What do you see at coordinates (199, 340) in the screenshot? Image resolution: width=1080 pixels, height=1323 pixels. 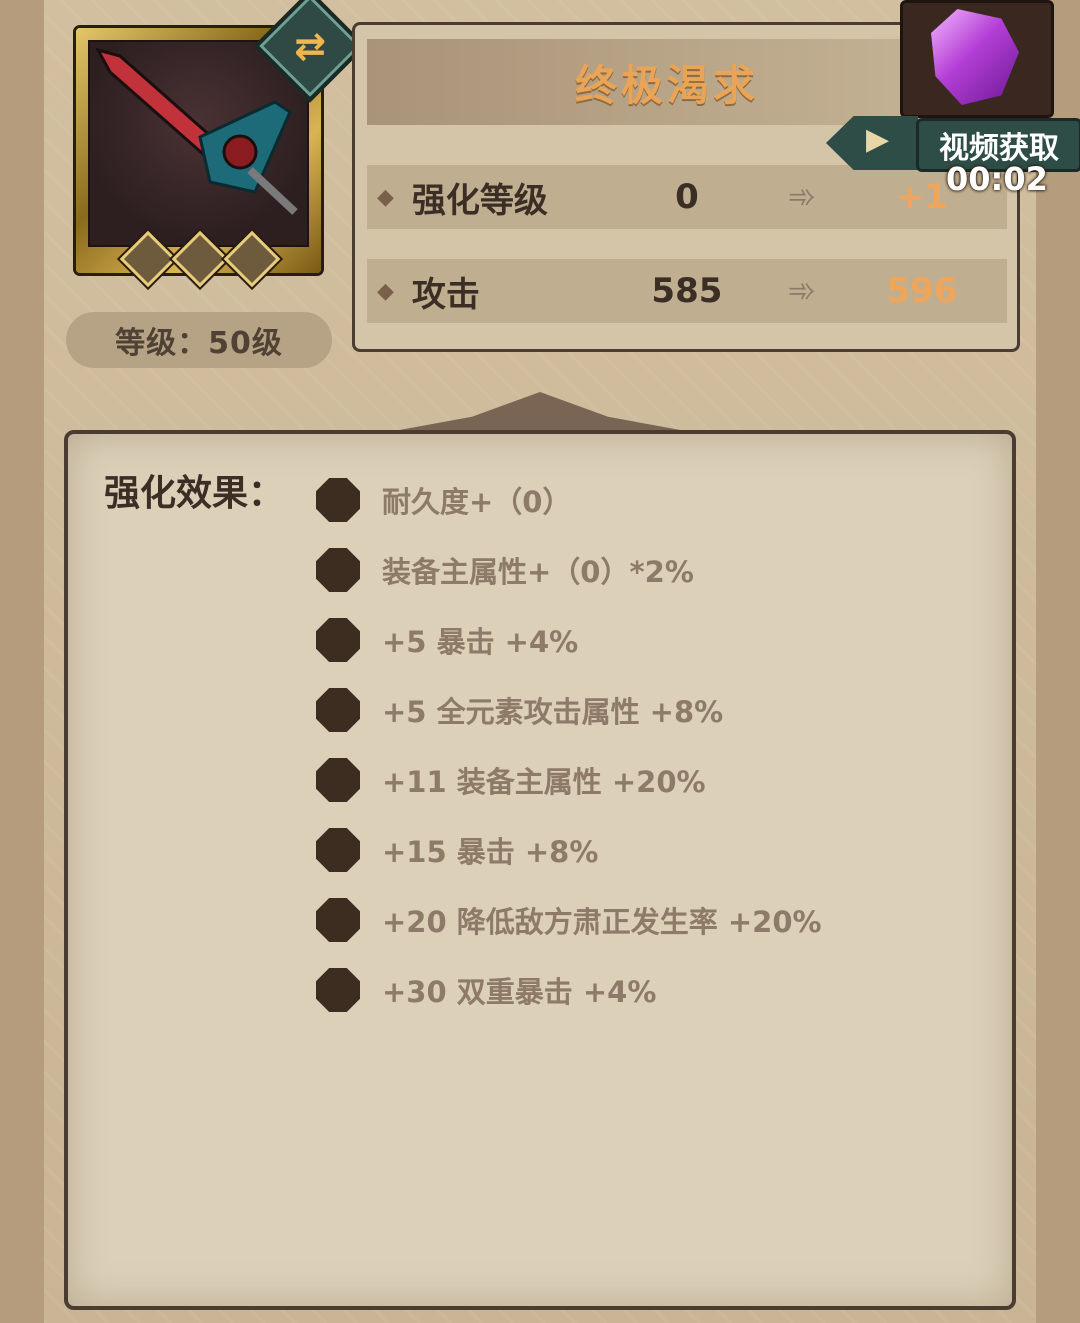 I see `item-level: 等级：50级` at bounding box center [199, 340].